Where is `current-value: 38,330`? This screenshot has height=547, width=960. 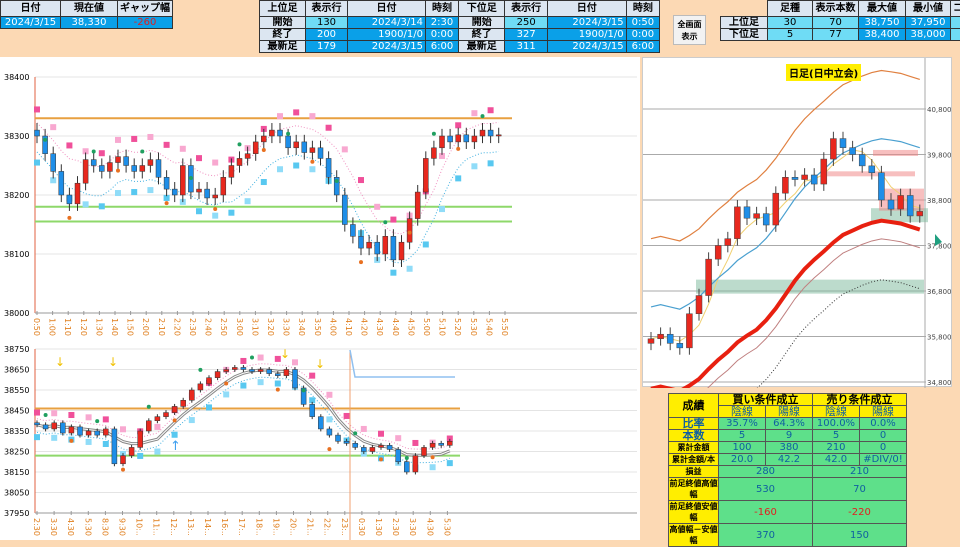 current-value: 38,330 is located at coordinates (89, 23).